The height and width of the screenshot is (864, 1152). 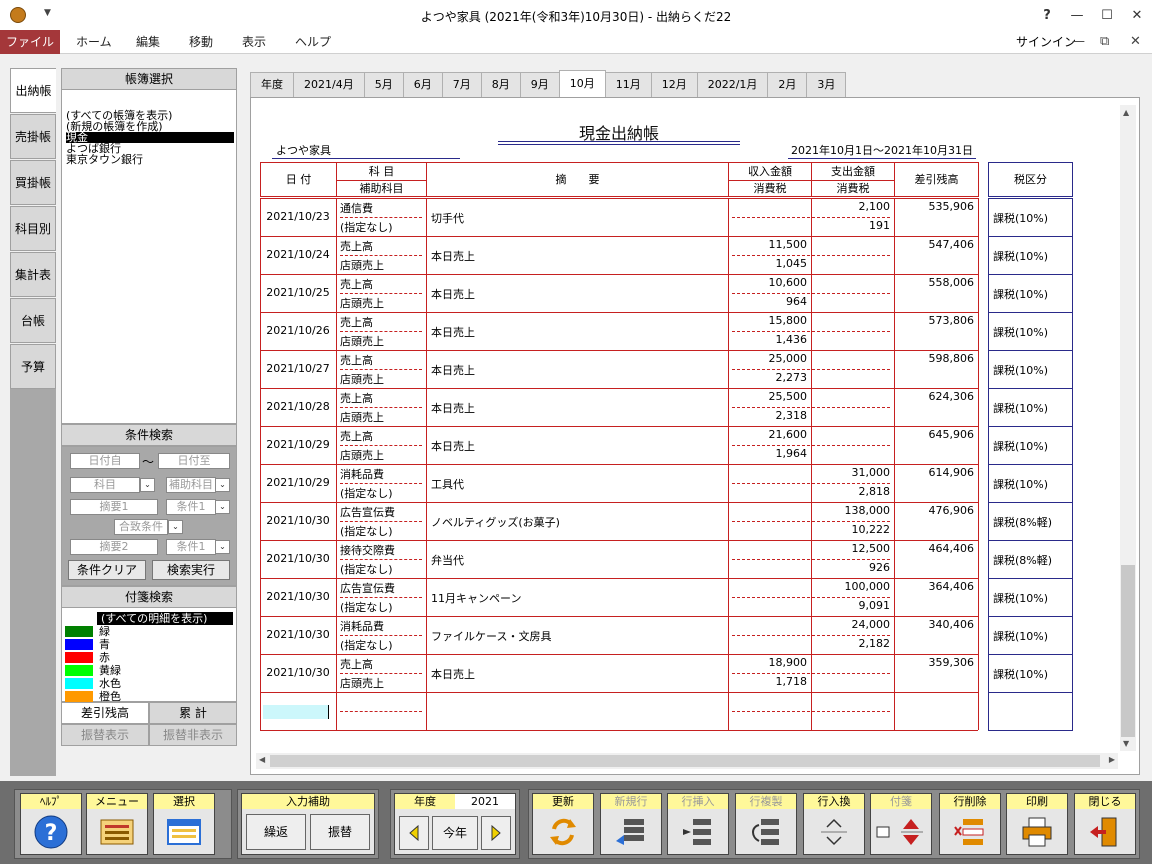 What do you see at coordinates (105, 461) in the screenshot?
I see `date-from-input: 日付自` at bounding box center [105, 461].